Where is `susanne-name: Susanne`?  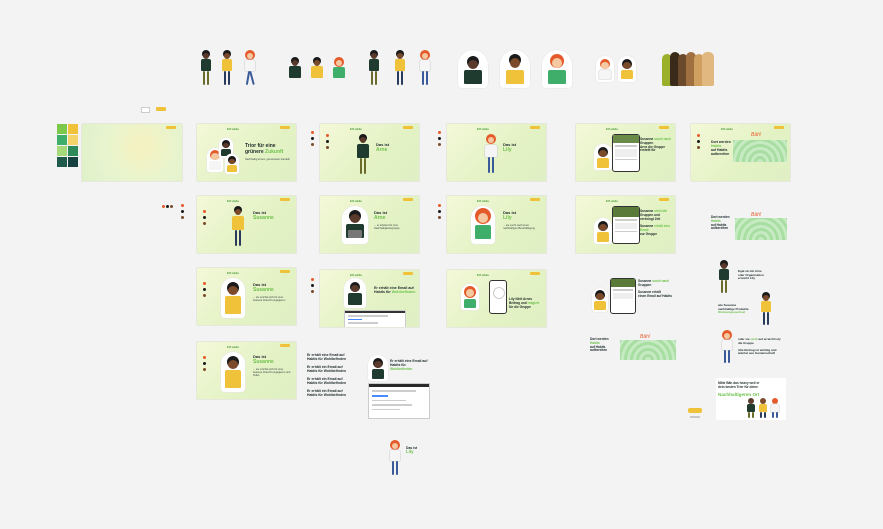
susanne-name: Susanne is located at coordinates (263, 218).